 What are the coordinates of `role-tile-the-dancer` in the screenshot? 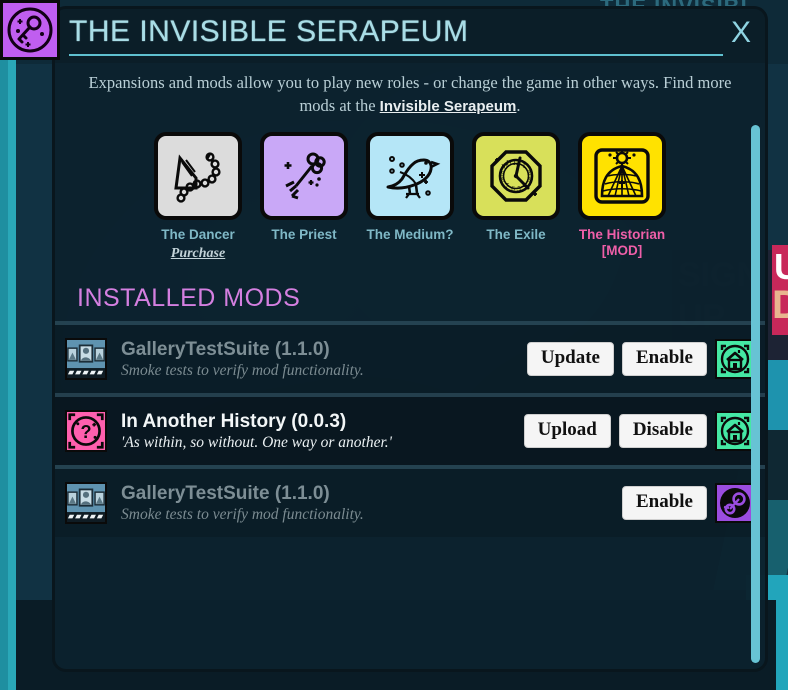 It's located at (198, 176).